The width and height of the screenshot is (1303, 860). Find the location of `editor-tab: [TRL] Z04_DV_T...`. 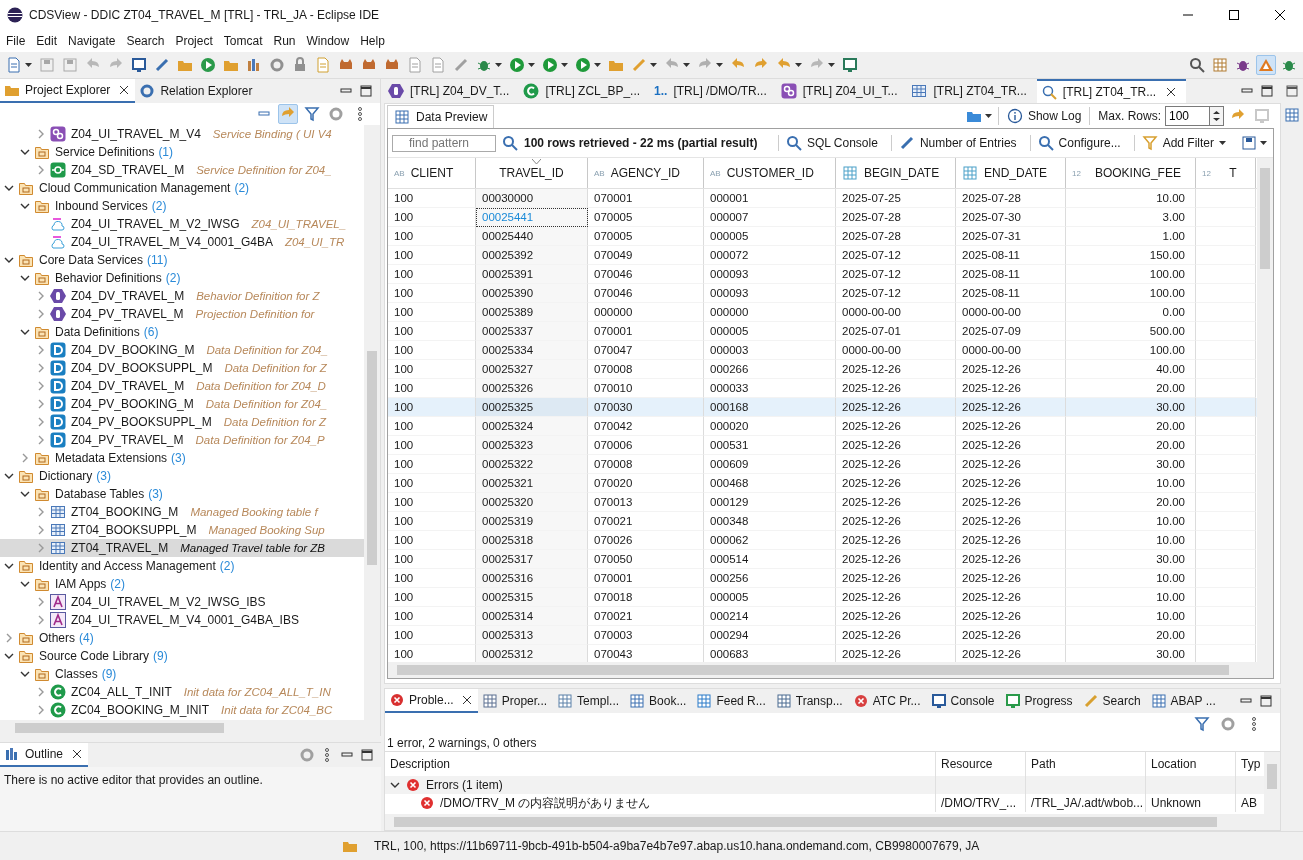

editor-tab: [TRL] Z04_DV_T... is located at coordinates (452, 91).